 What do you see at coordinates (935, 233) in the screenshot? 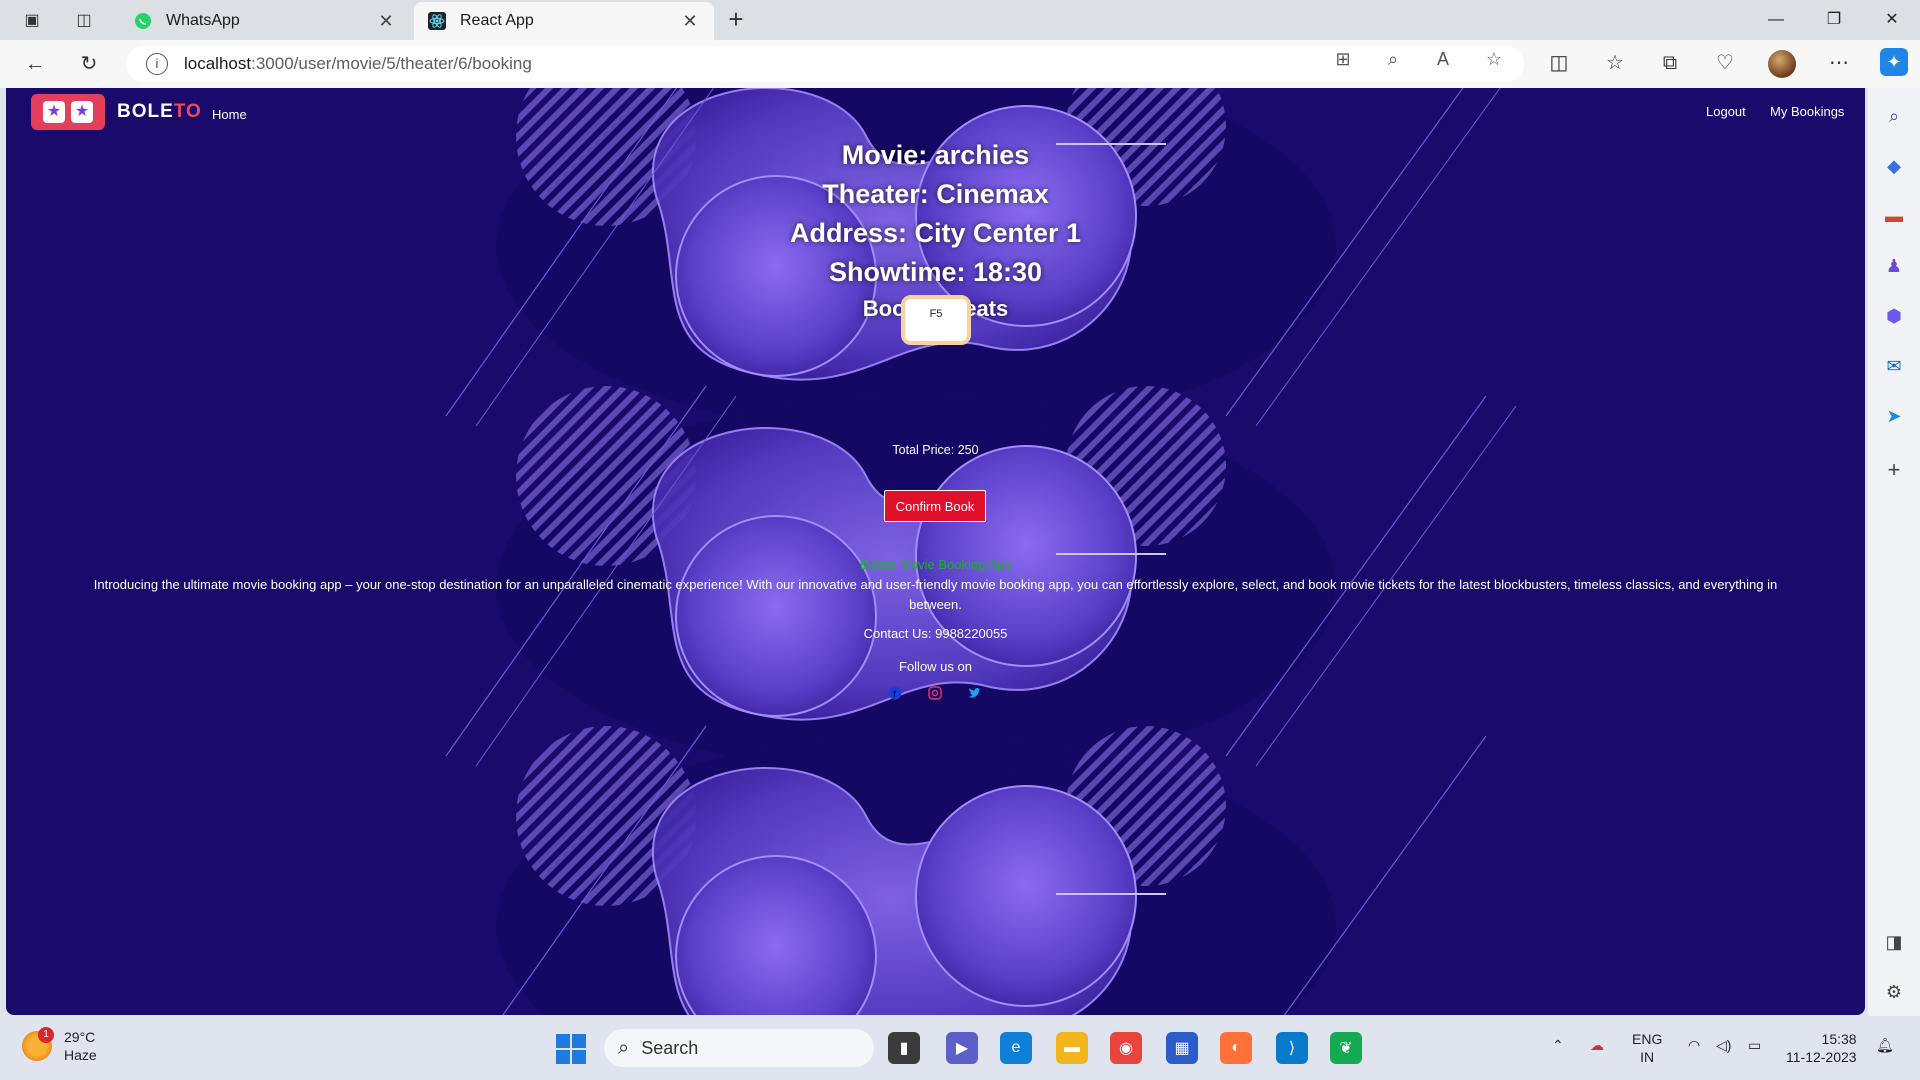
I see `theater-address: Address: City Center 1` at bounding box center [935, 233].